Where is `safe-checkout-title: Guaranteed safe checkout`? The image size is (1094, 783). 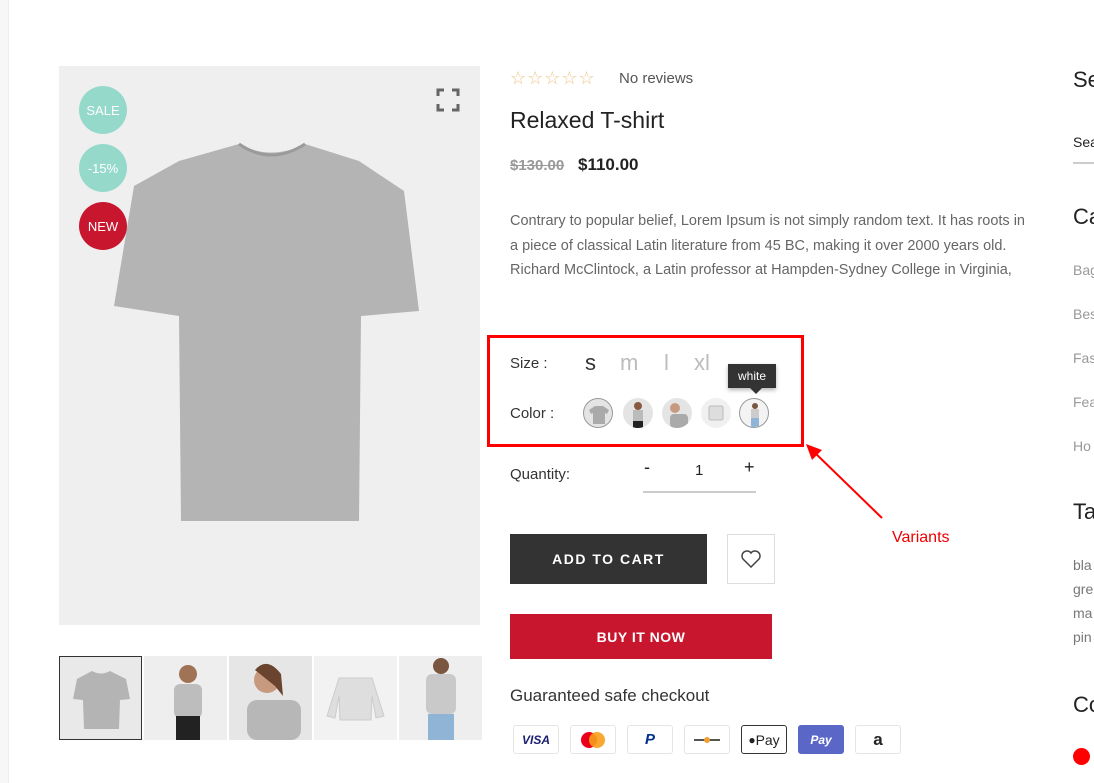 safe-checkout-title: Guaranteed safe checkout is located at coordinates (610, 695).